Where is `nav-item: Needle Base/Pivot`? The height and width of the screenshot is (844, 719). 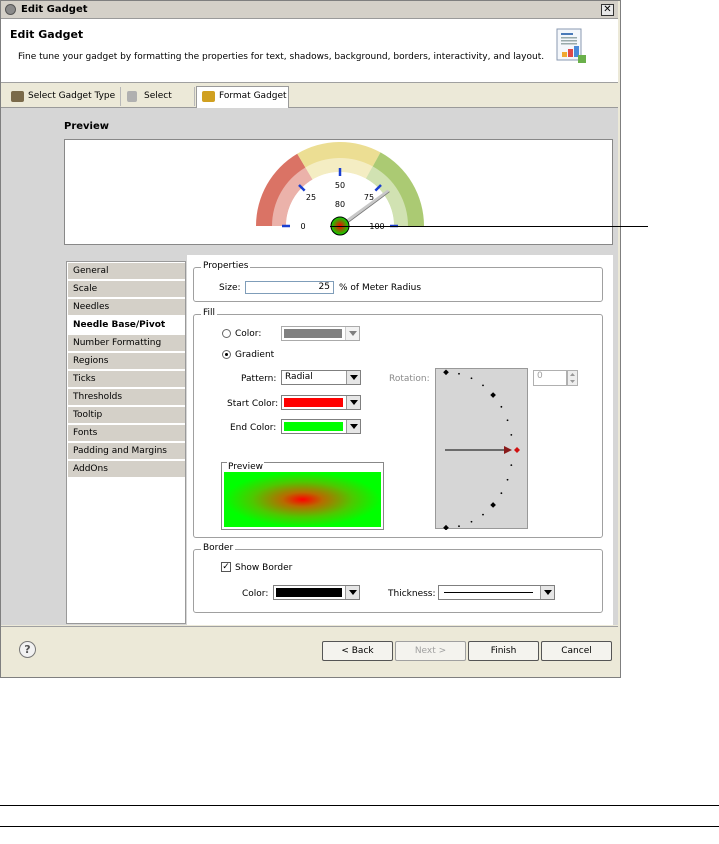 nav-item: Needle Base/Pivot is located at coordinates (126, 325).